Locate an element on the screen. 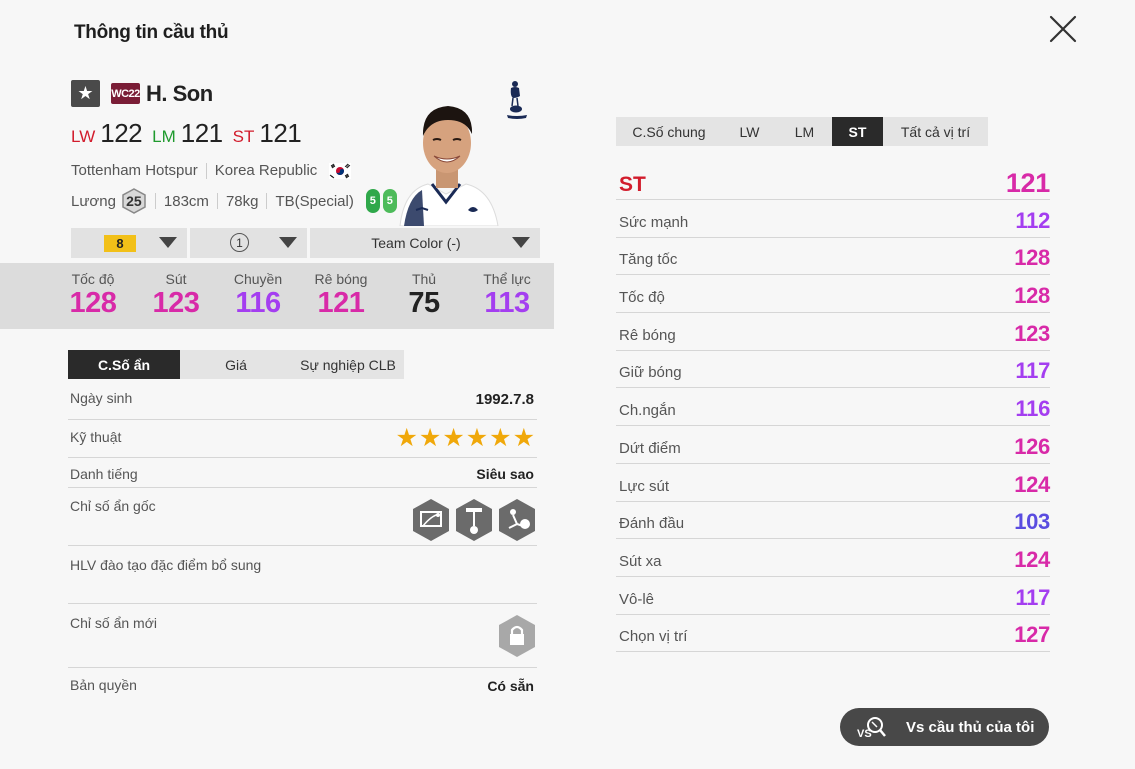 The image size is (1135, 769). stat-value: 117 is located at coordinates (1032, 597).